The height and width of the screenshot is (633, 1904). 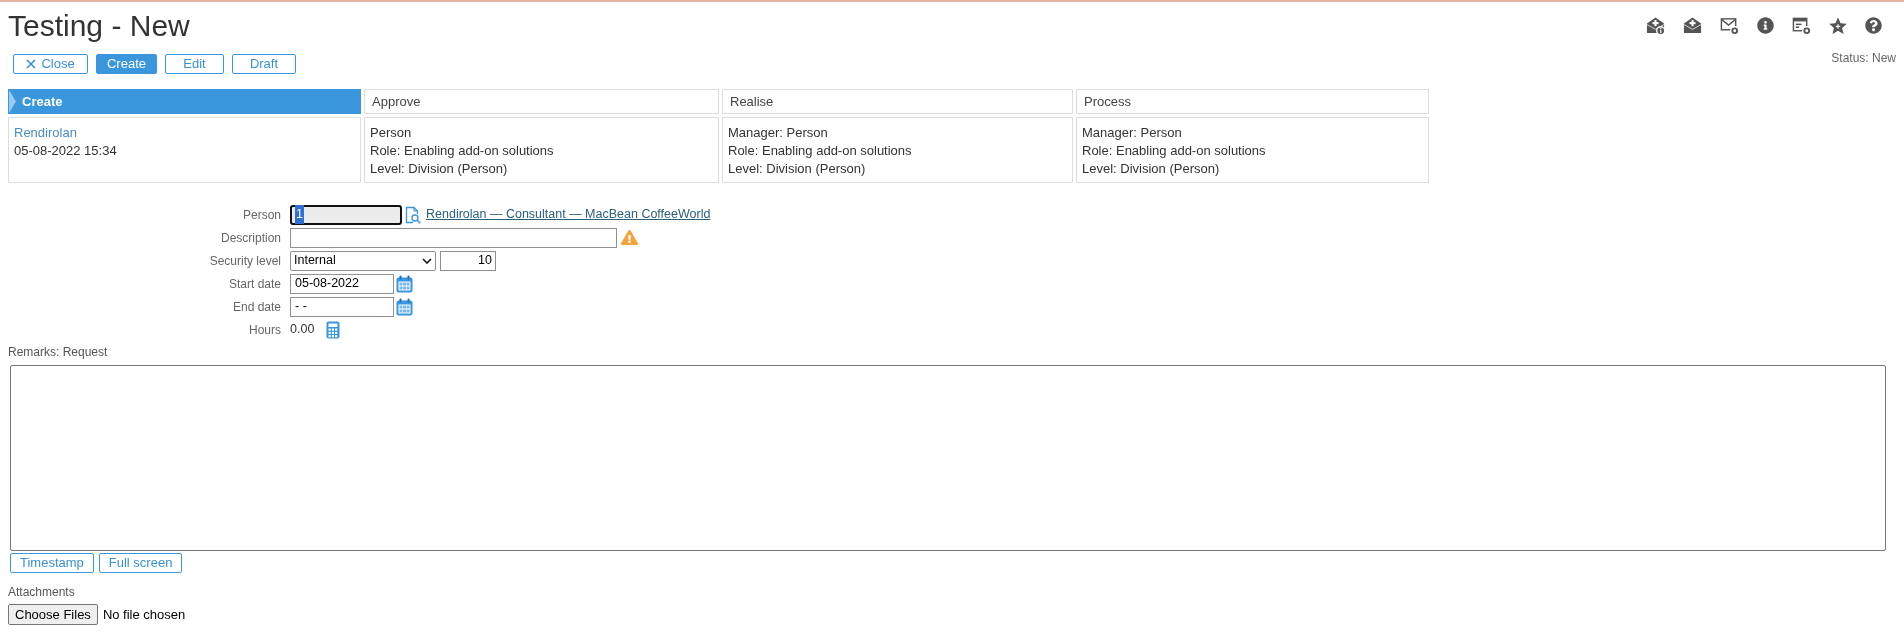 I want to click on file-status-text: No file chosen, so click(x=144, y=614).